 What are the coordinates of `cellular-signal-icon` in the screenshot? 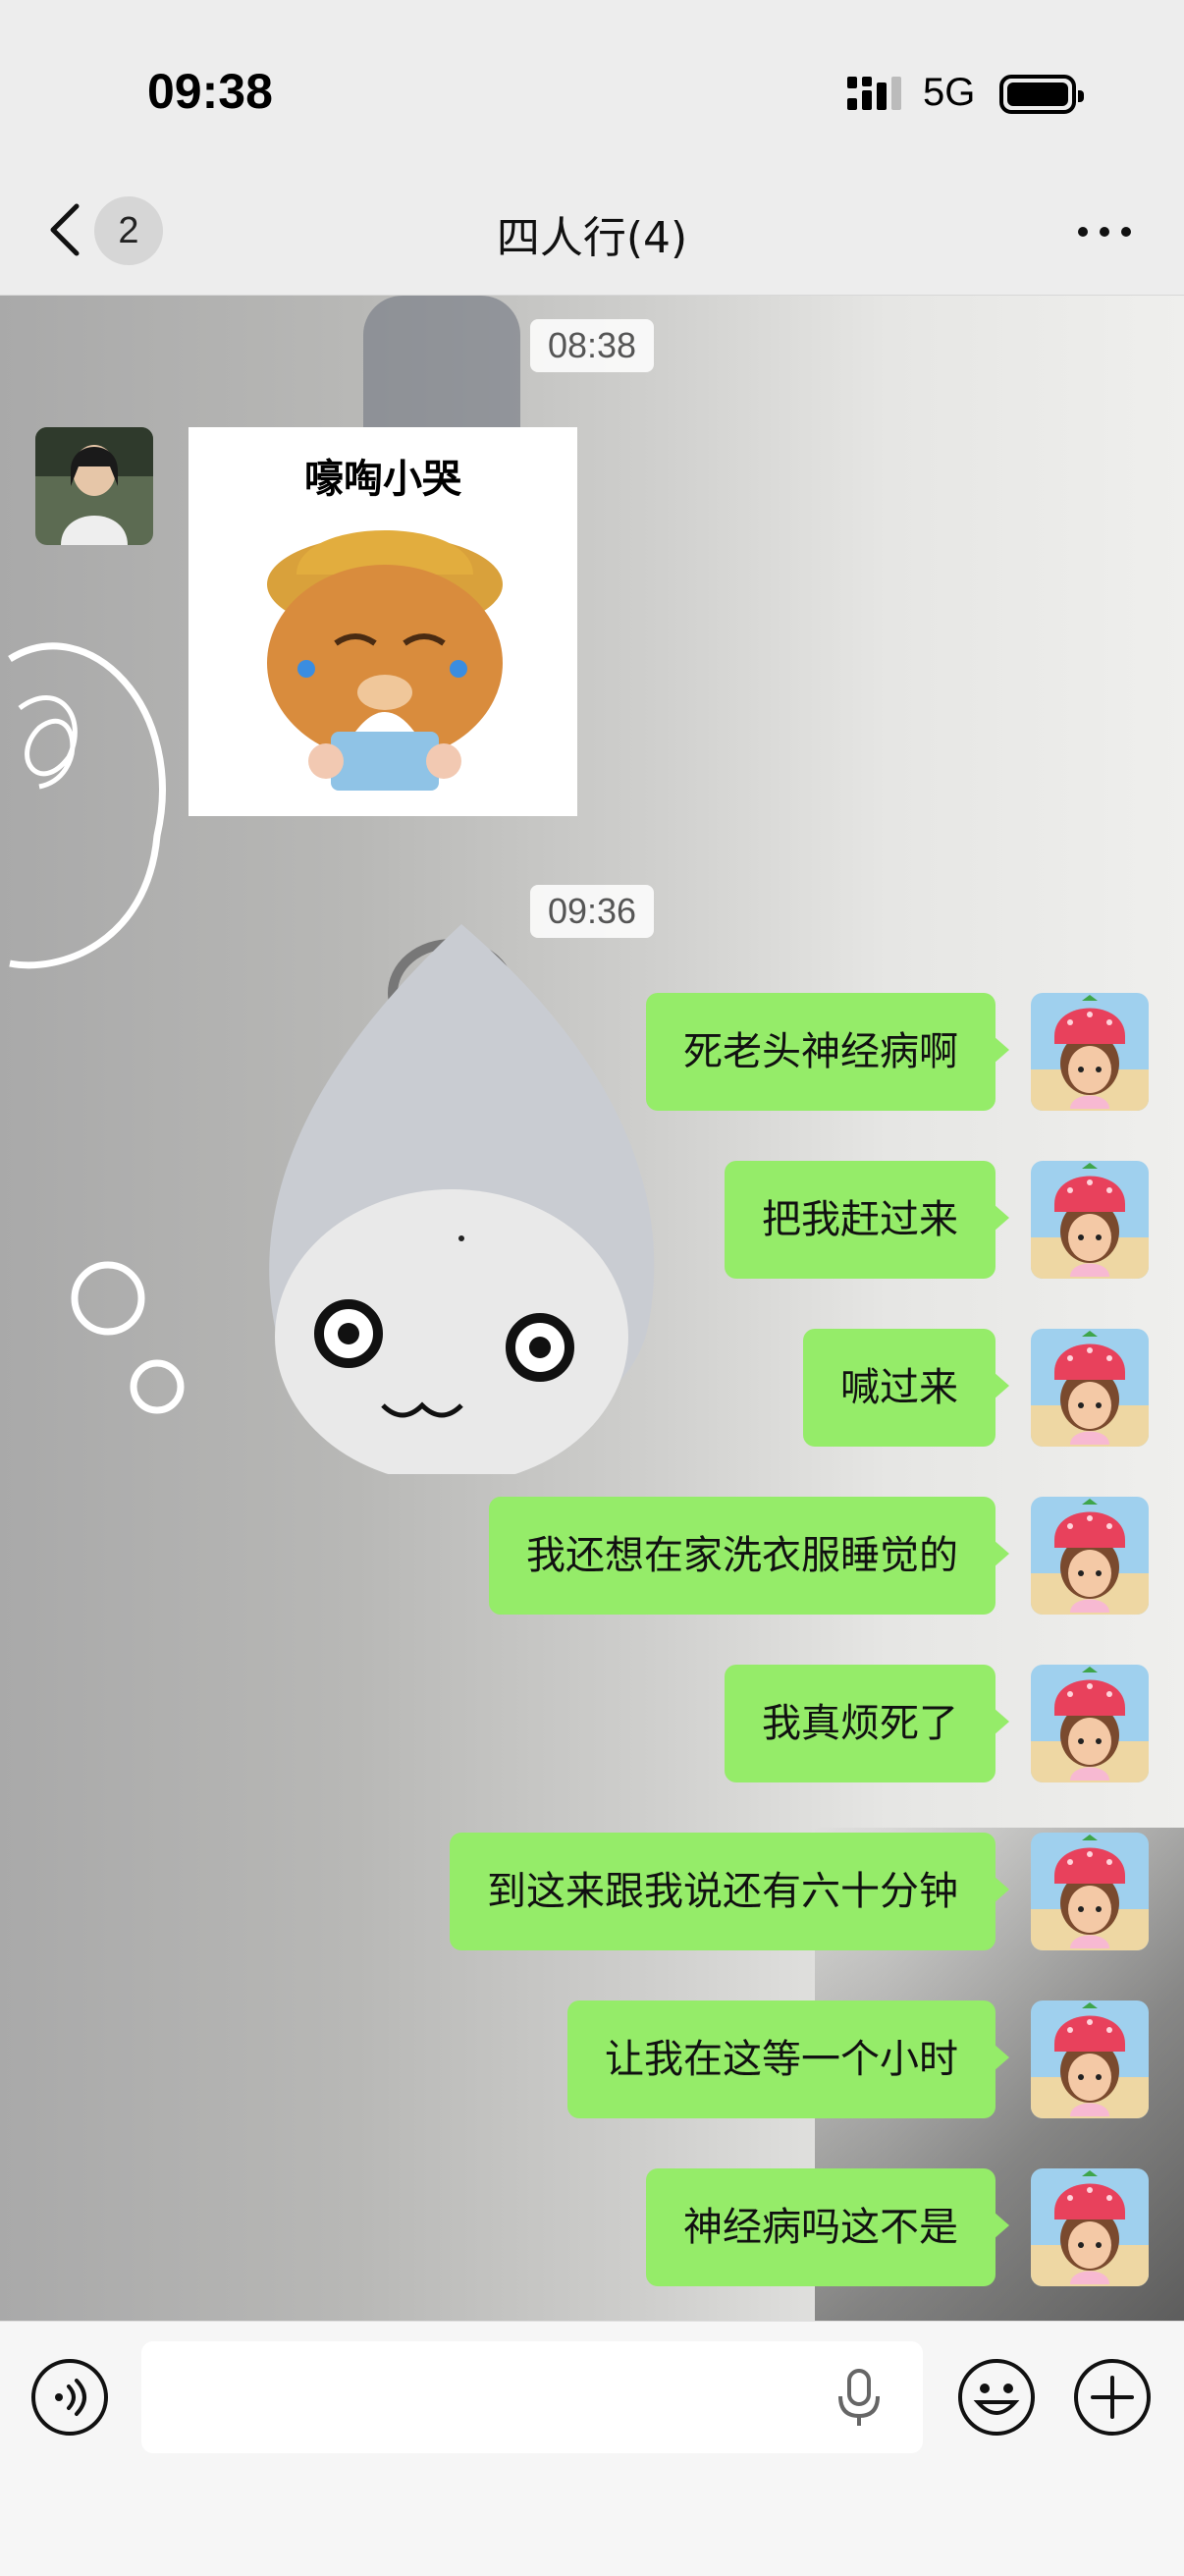 It's located at (874, 93).